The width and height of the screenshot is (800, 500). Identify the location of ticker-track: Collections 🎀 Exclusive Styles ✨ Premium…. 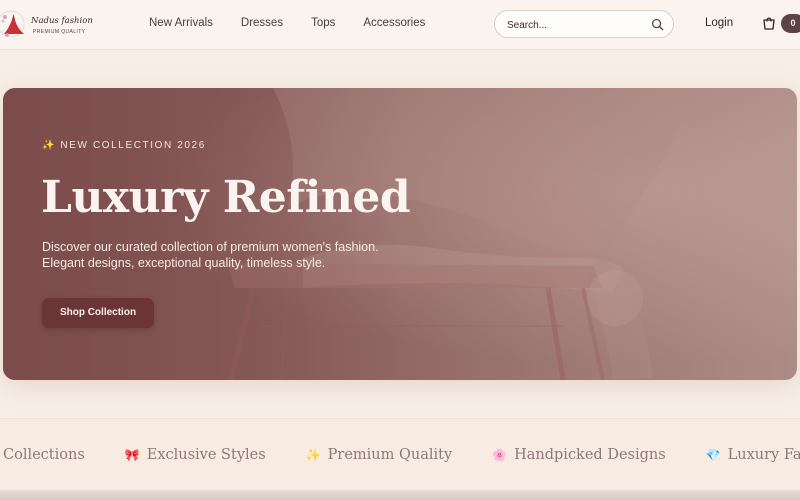
(400, 455).